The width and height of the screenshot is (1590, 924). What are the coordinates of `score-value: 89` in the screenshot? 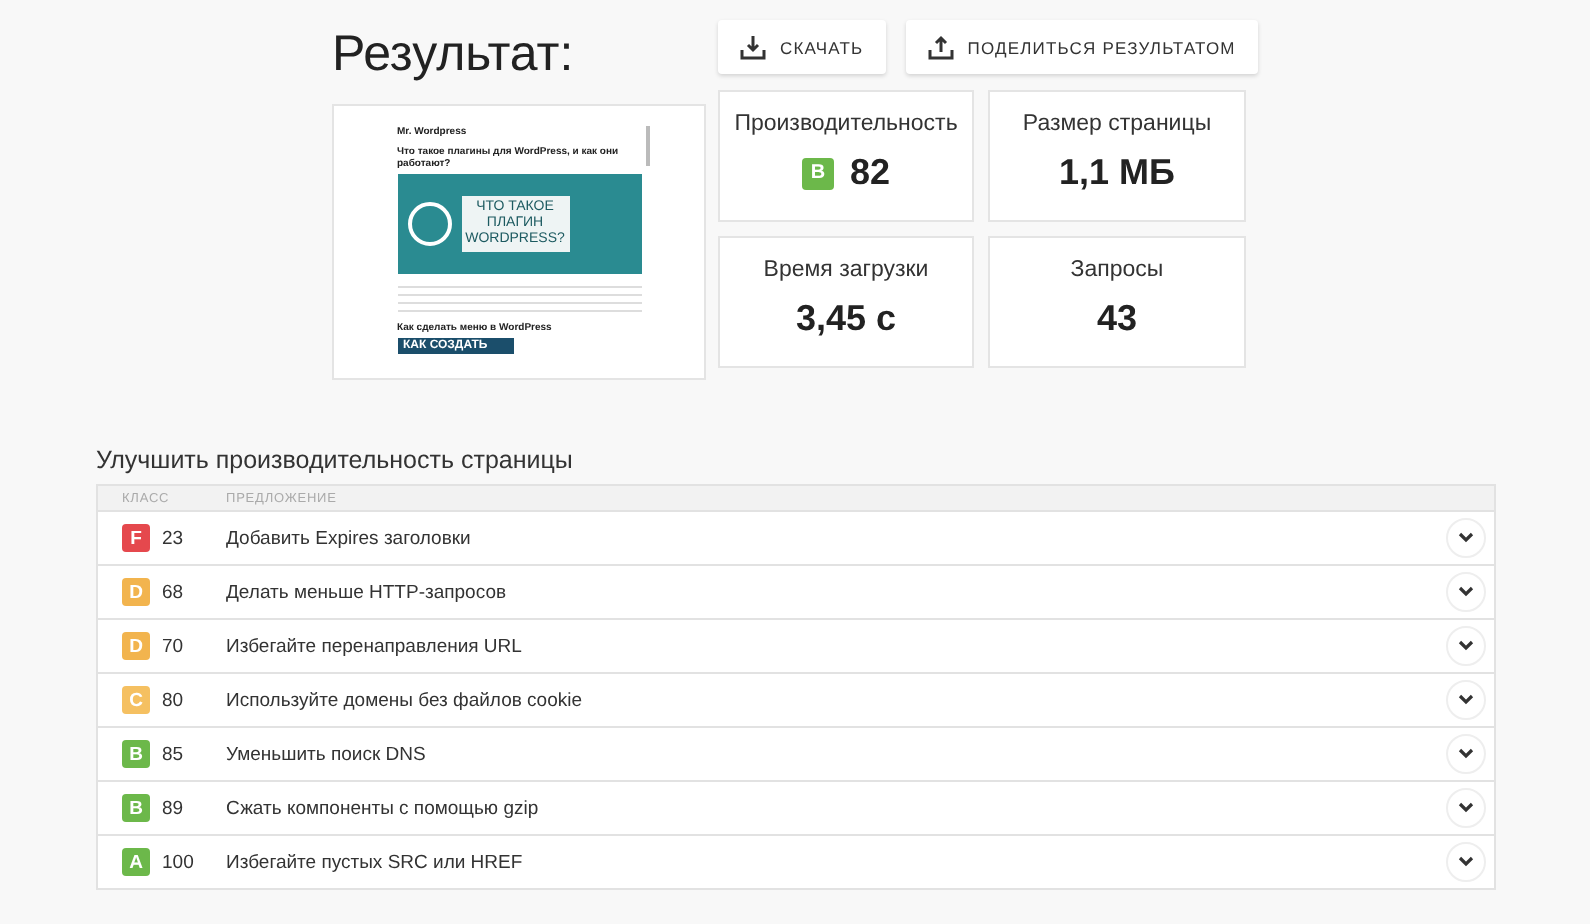 It's located at (174, 808).